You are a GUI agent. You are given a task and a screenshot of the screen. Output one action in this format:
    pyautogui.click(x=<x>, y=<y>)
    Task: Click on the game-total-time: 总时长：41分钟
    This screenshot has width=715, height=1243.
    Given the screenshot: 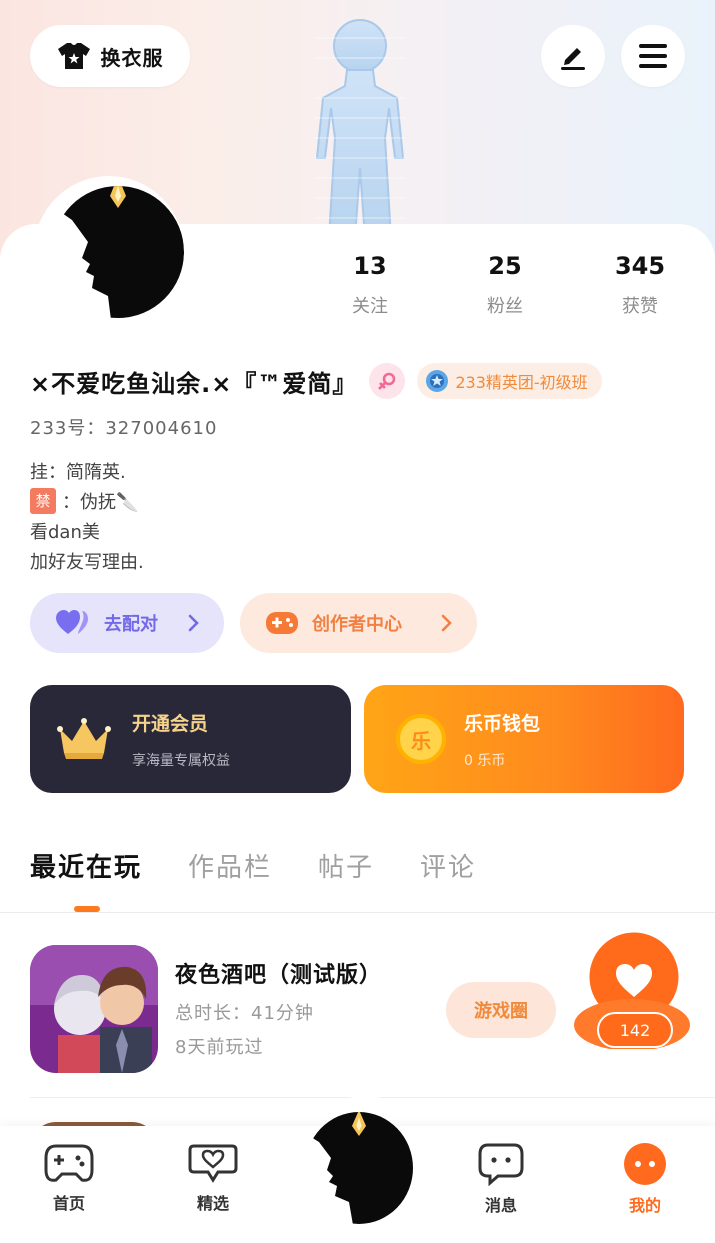 What is the action you would take?
    pyautogui.click(x=244, y=1013)
    